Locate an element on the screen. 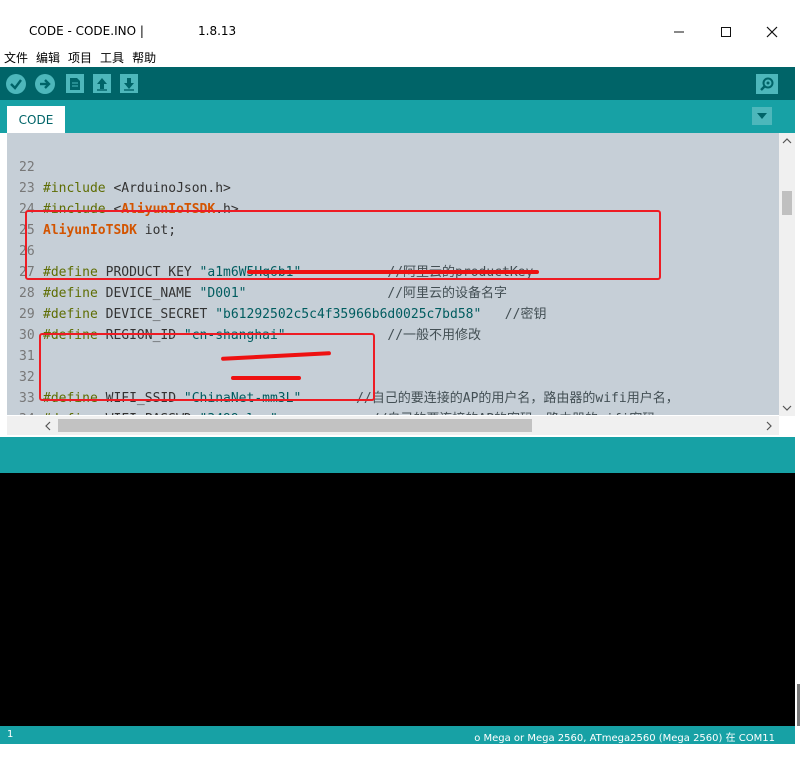 The width and height of the screenshot is (800, 783). annotation-box-wifi-config is located at coordinates (207, 367).